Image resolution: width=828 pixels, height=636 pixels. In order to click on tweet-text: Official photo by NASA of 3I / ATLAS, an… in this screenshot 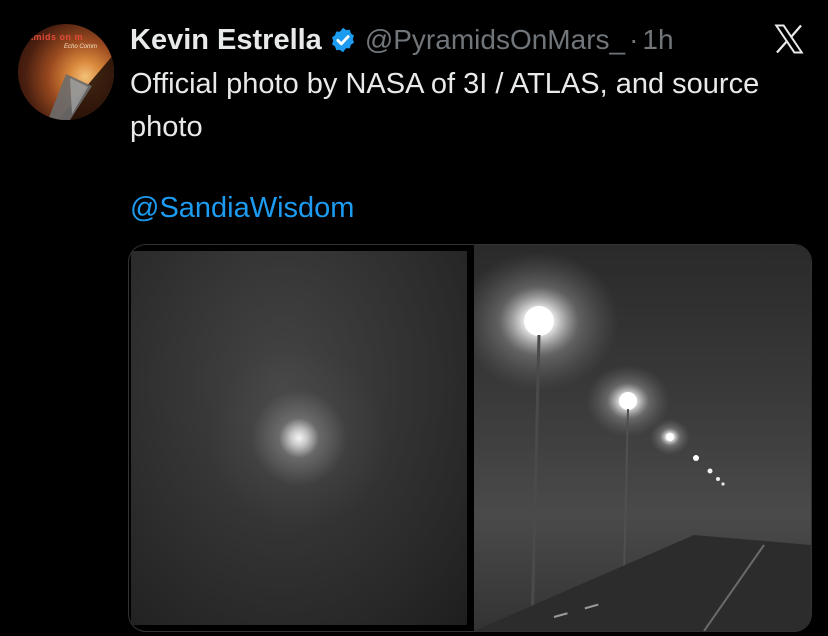, I will do `click(445, 105)`.